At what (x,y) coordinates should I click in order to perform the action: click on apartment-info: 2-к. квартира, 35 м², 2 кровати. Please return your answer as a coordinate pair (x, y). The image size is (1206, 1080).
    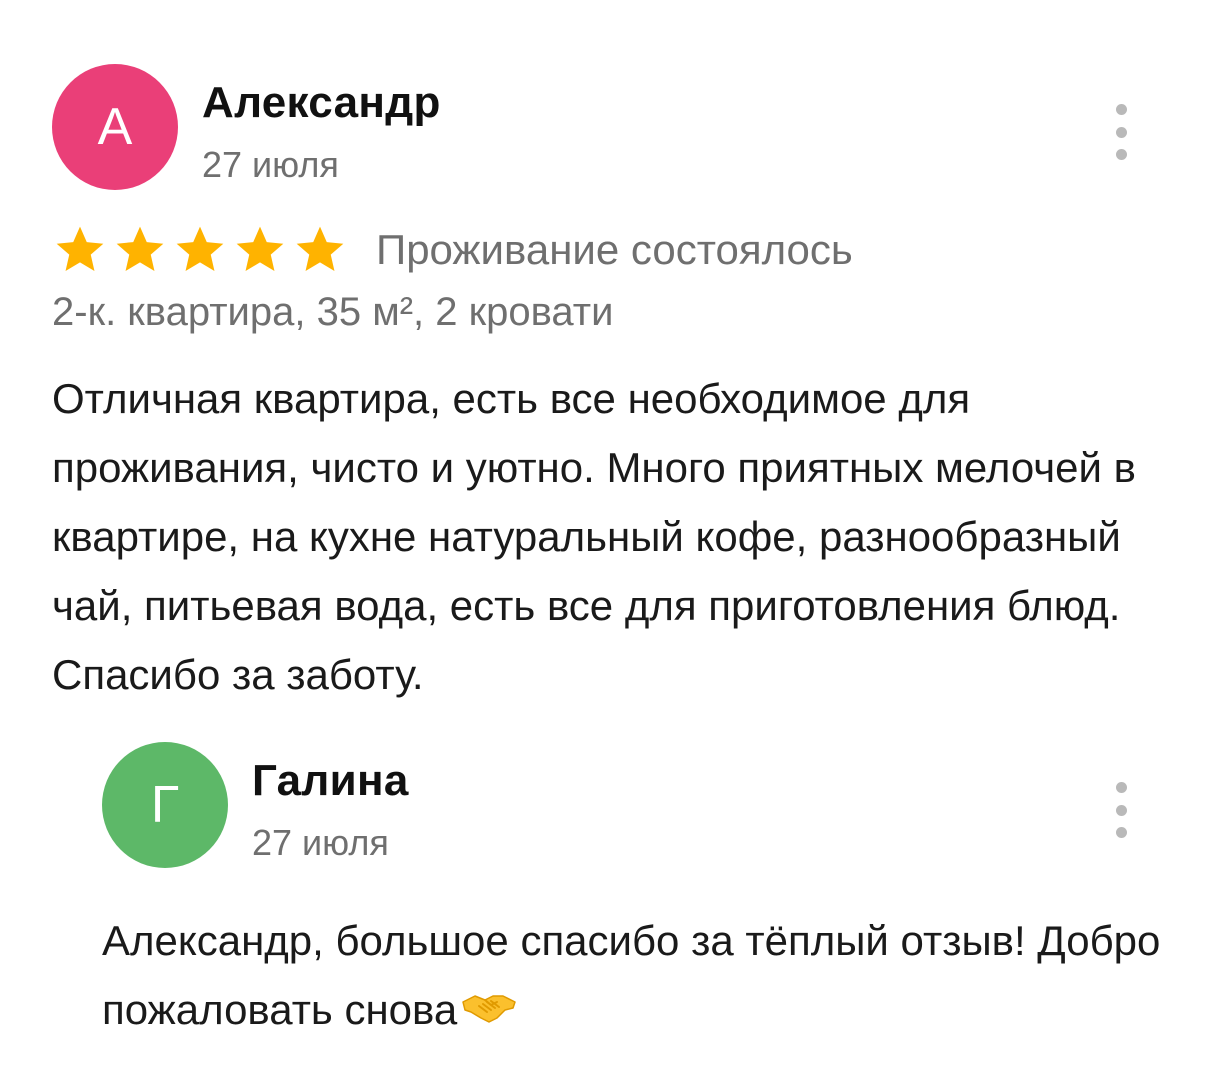
    Looking at the image, I should click on (333, 312).